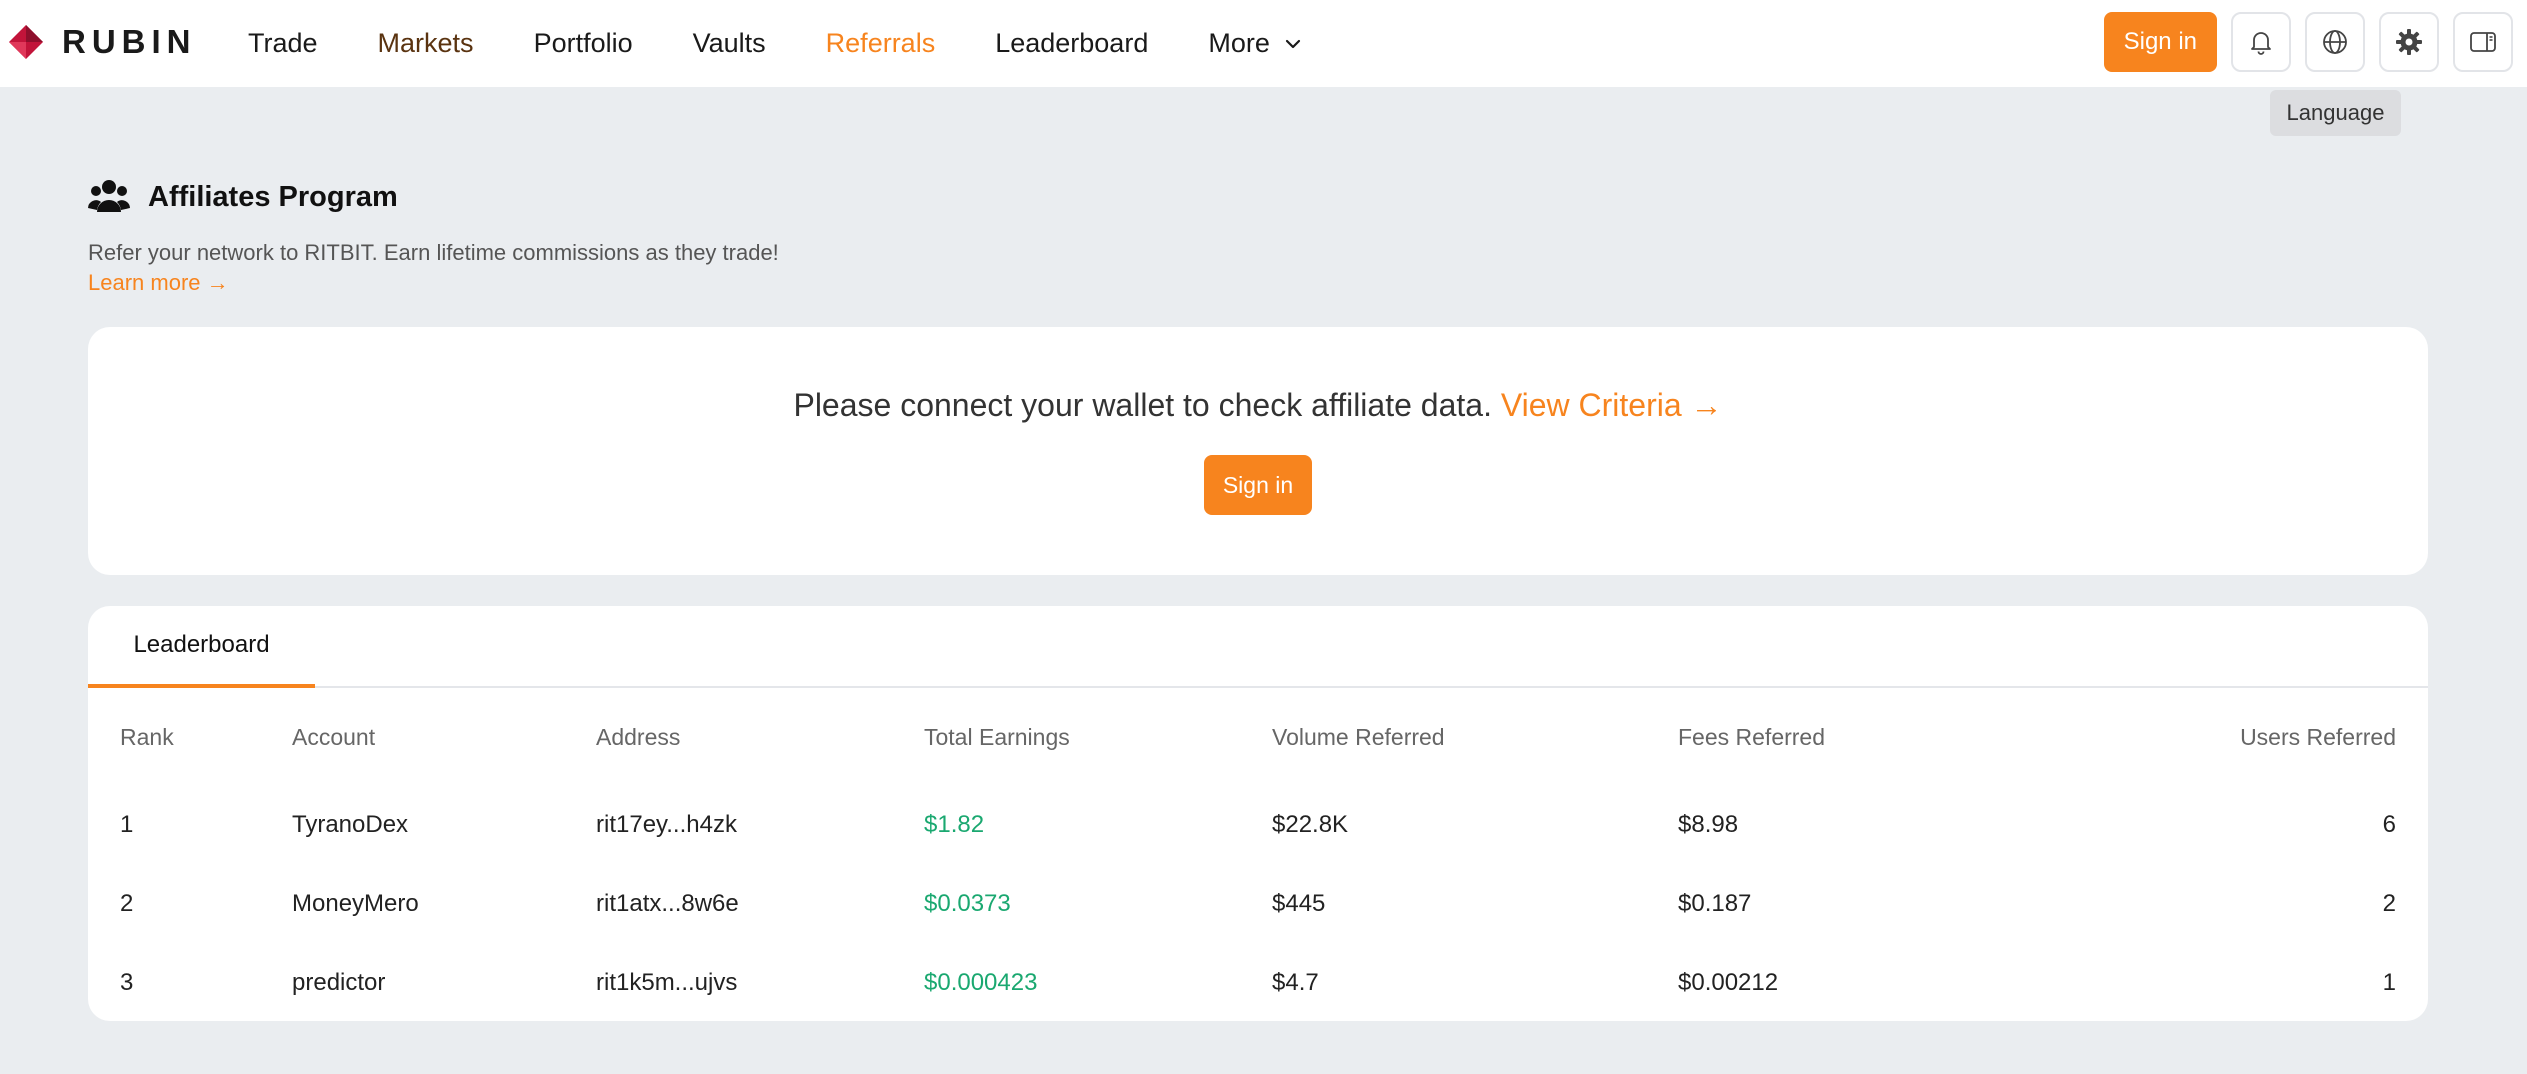  Describe the element at coordinates (2160, 42) in the screenshot. I see `signin-button: Sign in` at that location.